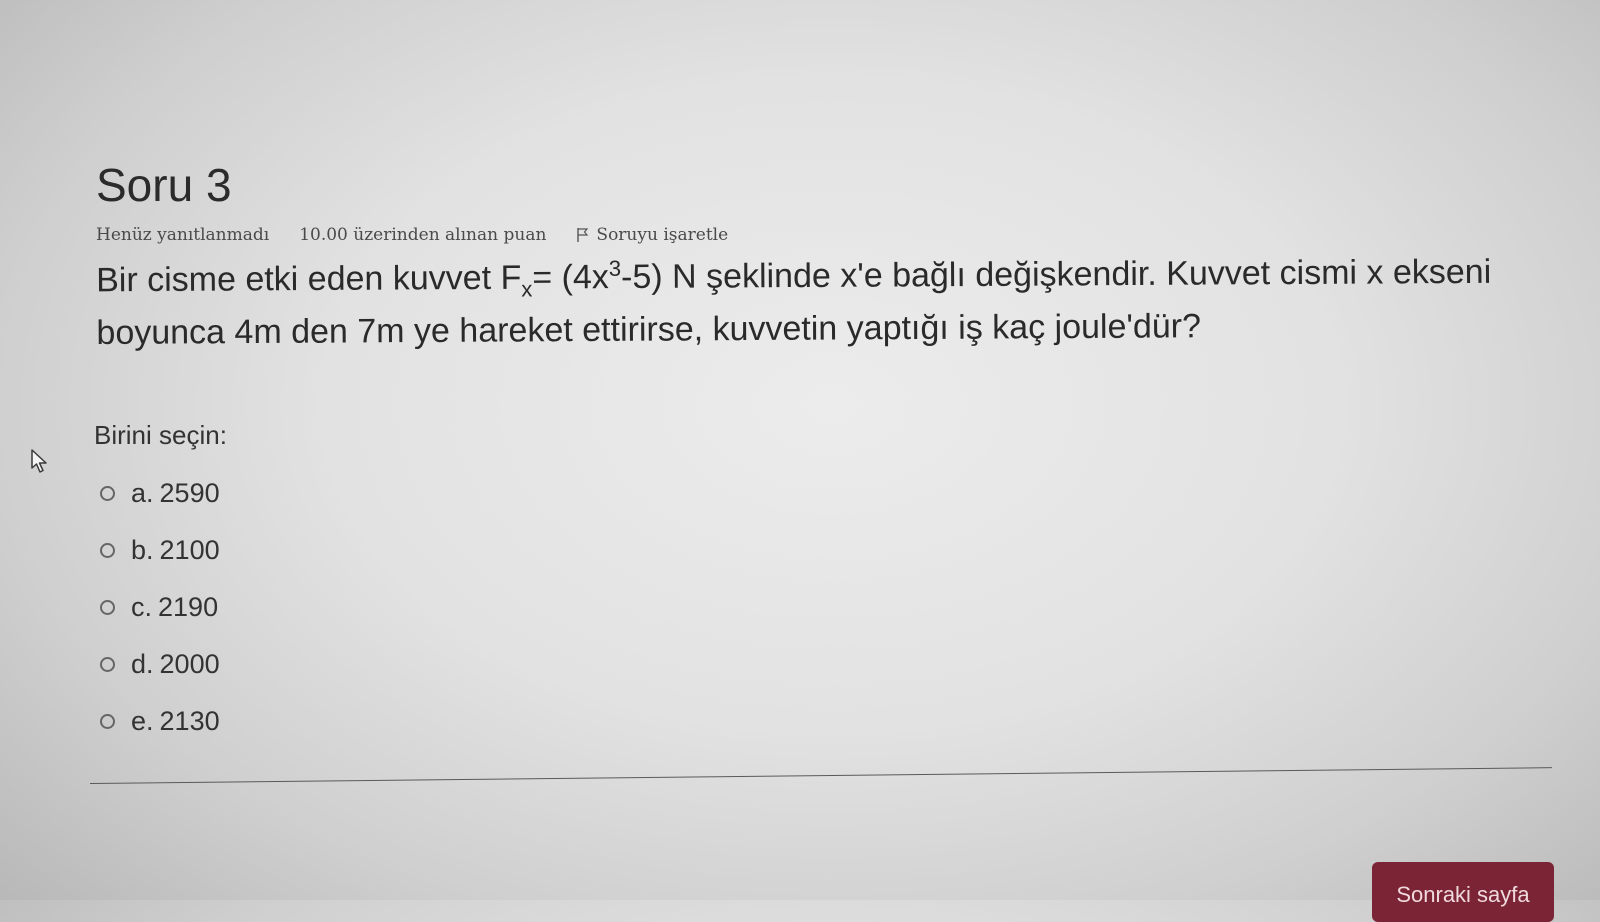 This screenshot has width=1600, height=922. What do you see at coordinates (142, 493) in the screenshot?
I see `option-letter: a.` at bounding box center [142, 493].